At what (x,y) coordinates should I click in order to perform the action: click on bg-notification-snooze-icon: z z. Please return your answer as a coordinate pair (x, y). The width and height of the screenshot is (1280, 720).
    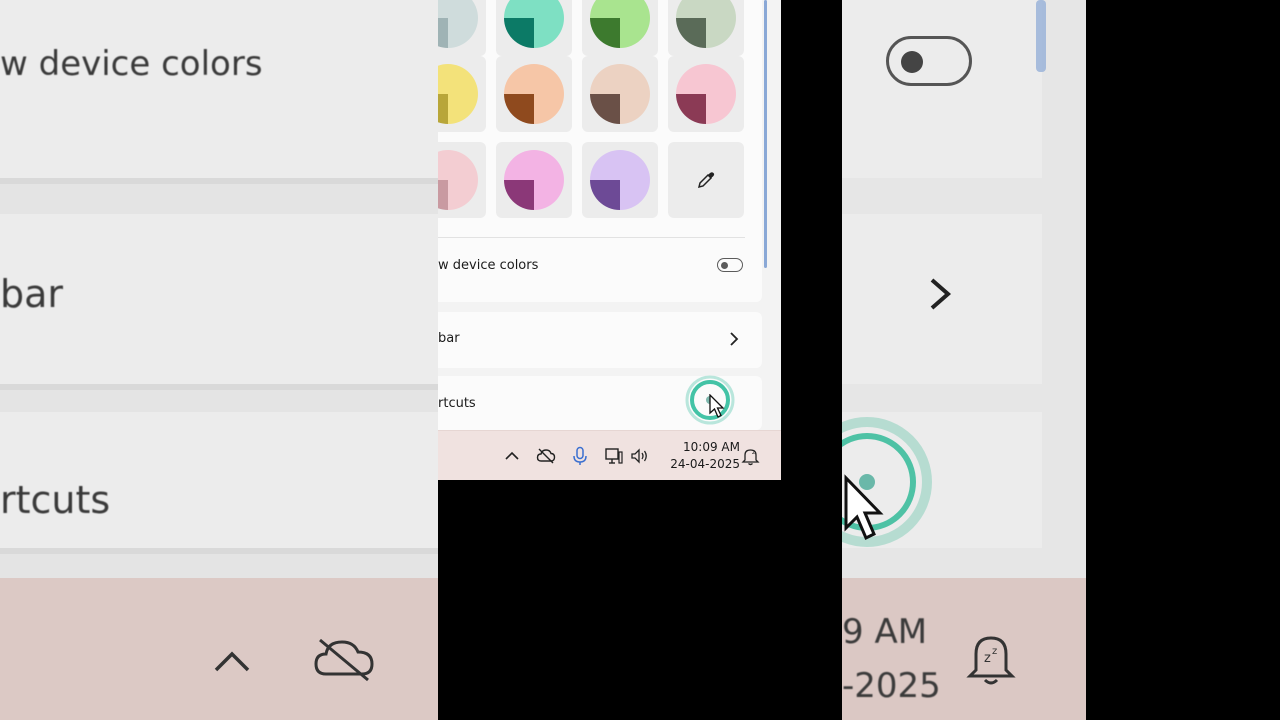
    Looking at the image, I should click on (991, 660).